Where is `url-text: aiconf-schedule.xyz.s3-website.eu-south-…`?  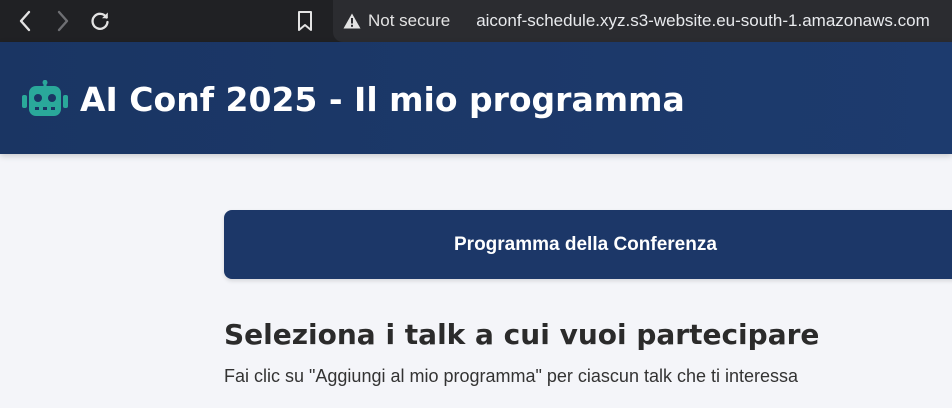 url-text: aiconf-schedule.xyz.s3-website.eu-south-… is located at coordinates (703, 21).